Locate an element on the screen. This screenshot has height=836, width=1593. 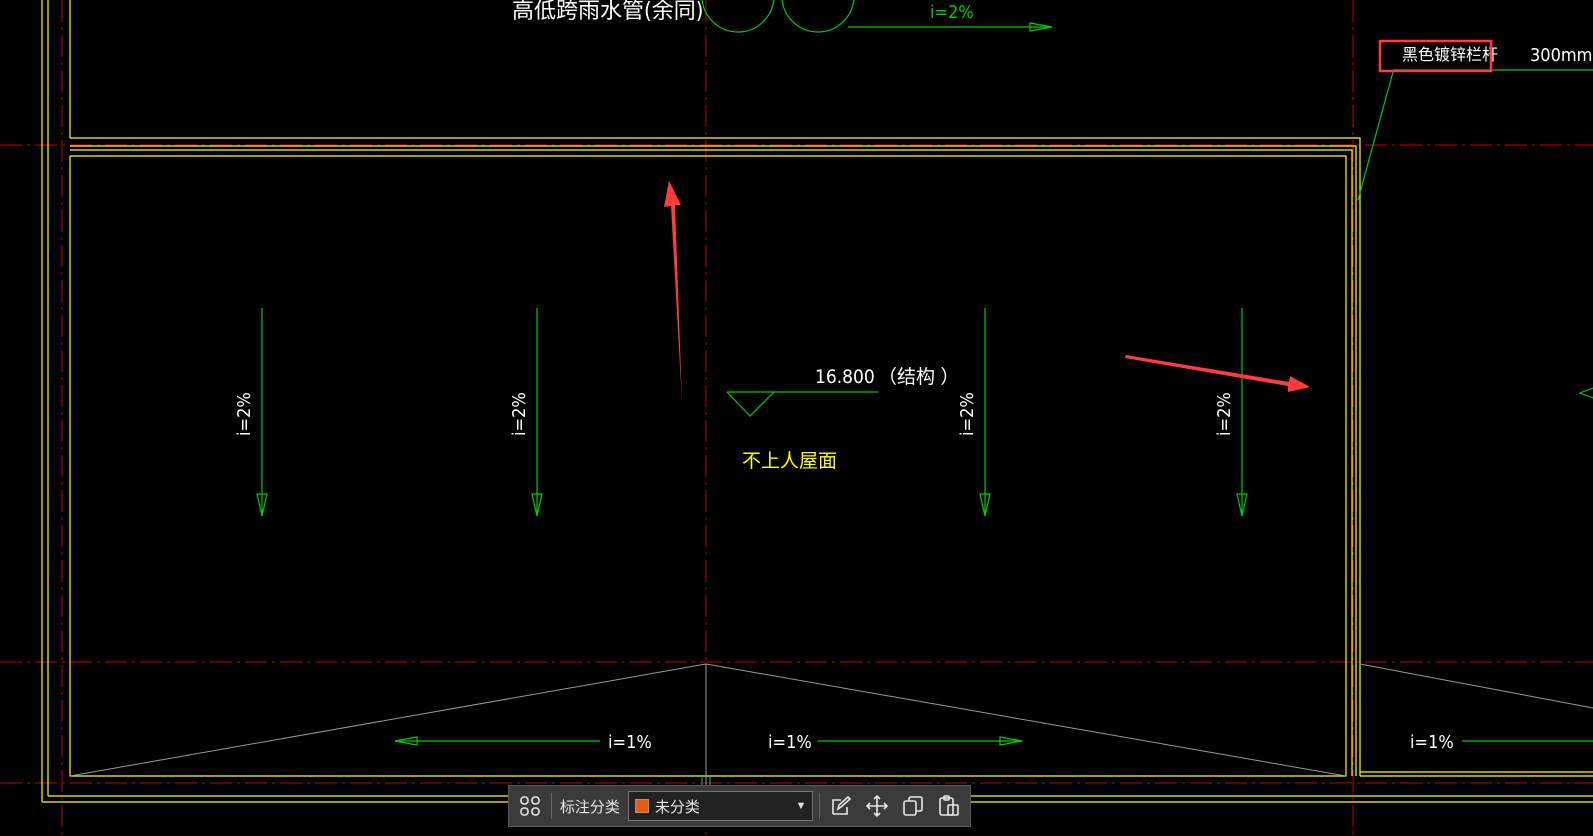
chevron-down-icon: ▼ is located at coordinates (801, 806).